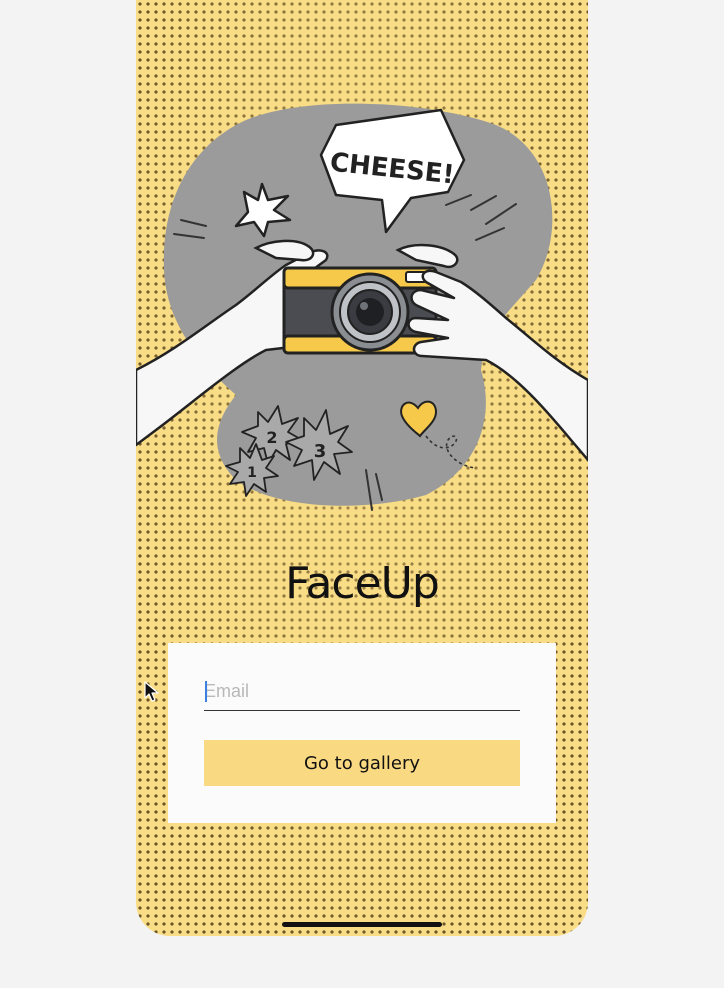 Image resolution: width=724 pixels, height=988 pixels. What do you see at coordinates (151, 691) in the screenshot?
I see `mouse-pointer-icon` at bounding box center [151, 691].